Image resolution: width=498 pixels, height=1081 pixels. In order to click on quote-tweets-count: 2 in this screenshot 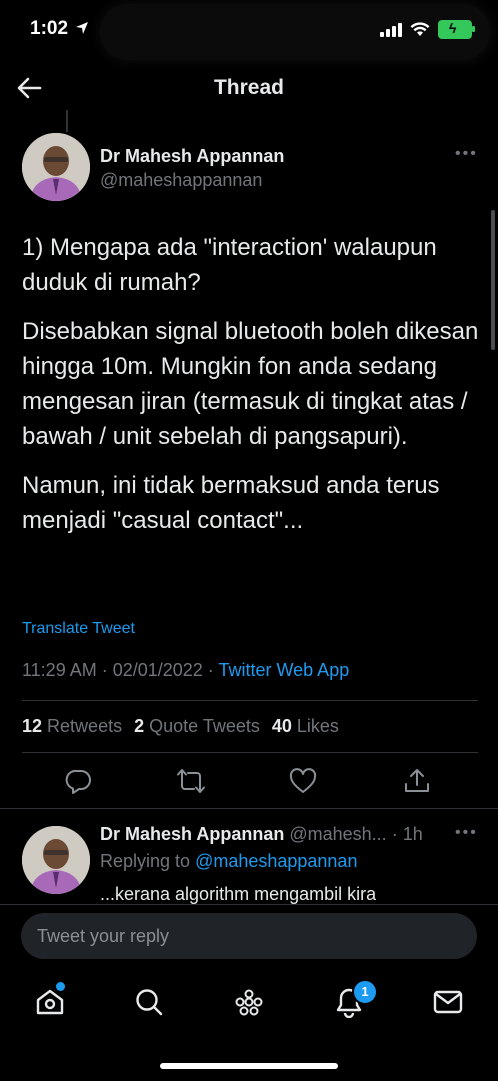, I will do `click(139, 726)`.